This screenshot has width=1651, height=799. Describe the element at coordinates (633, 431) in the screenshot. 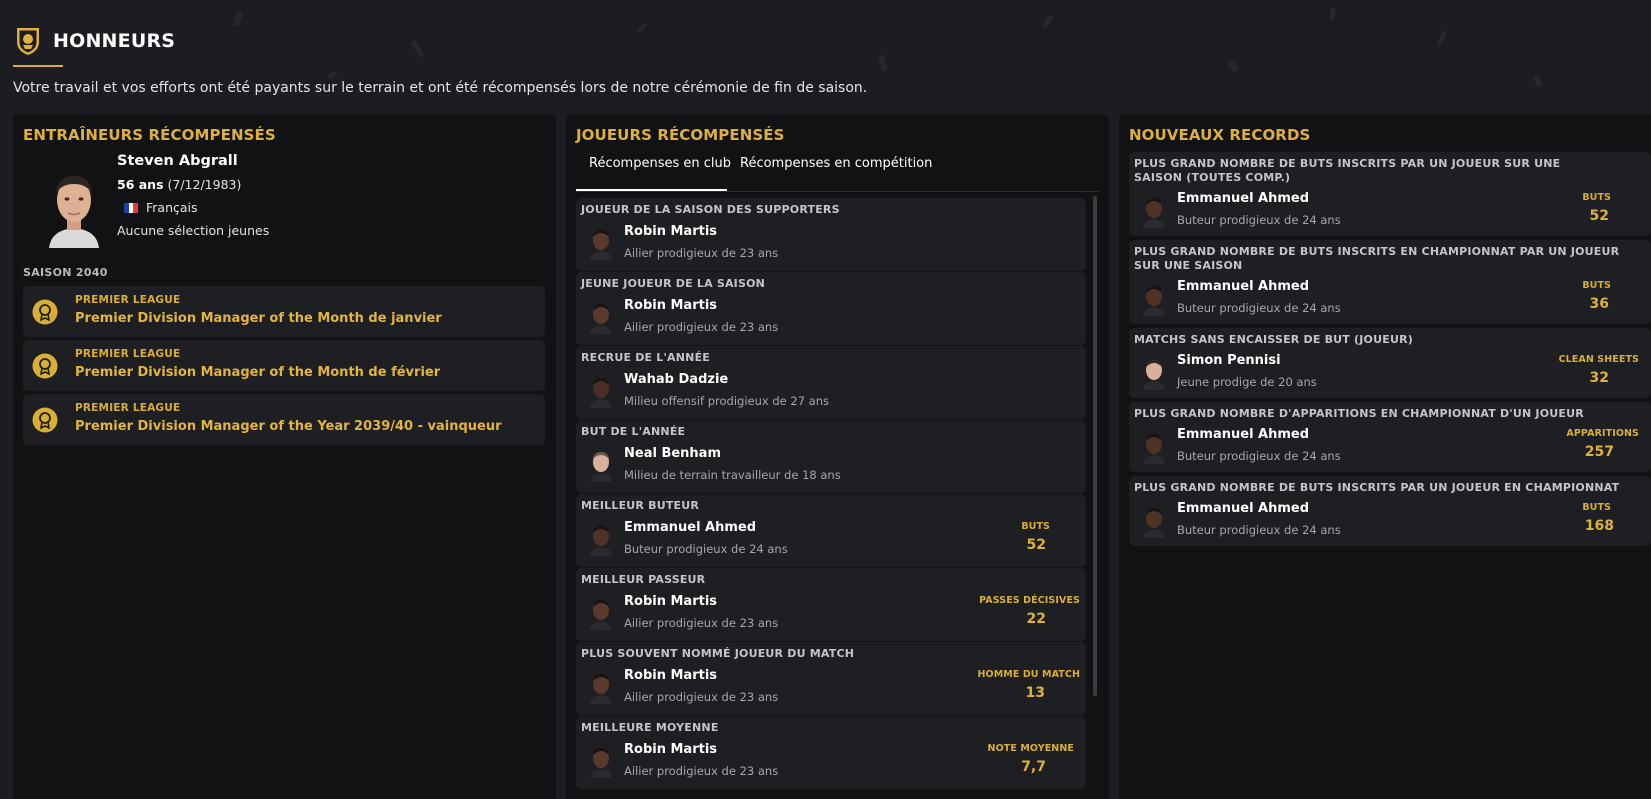

I see `award-title: BUT DE L'ANNÉE` at that location.